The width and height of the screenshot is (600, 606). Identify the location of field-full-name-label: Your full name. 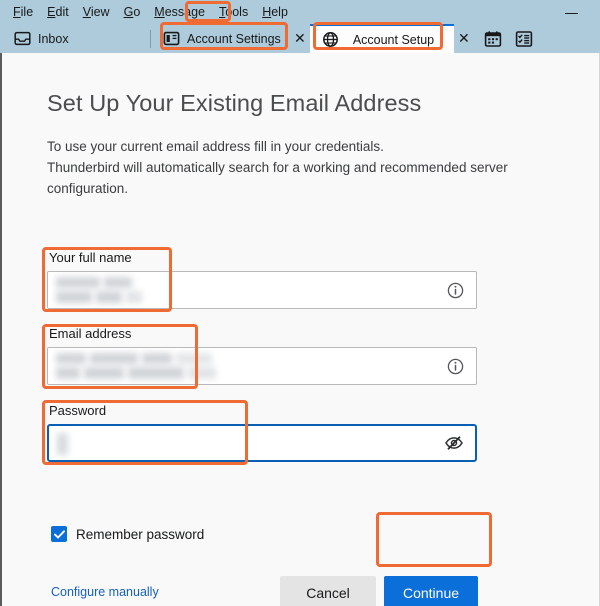
(90, 257).